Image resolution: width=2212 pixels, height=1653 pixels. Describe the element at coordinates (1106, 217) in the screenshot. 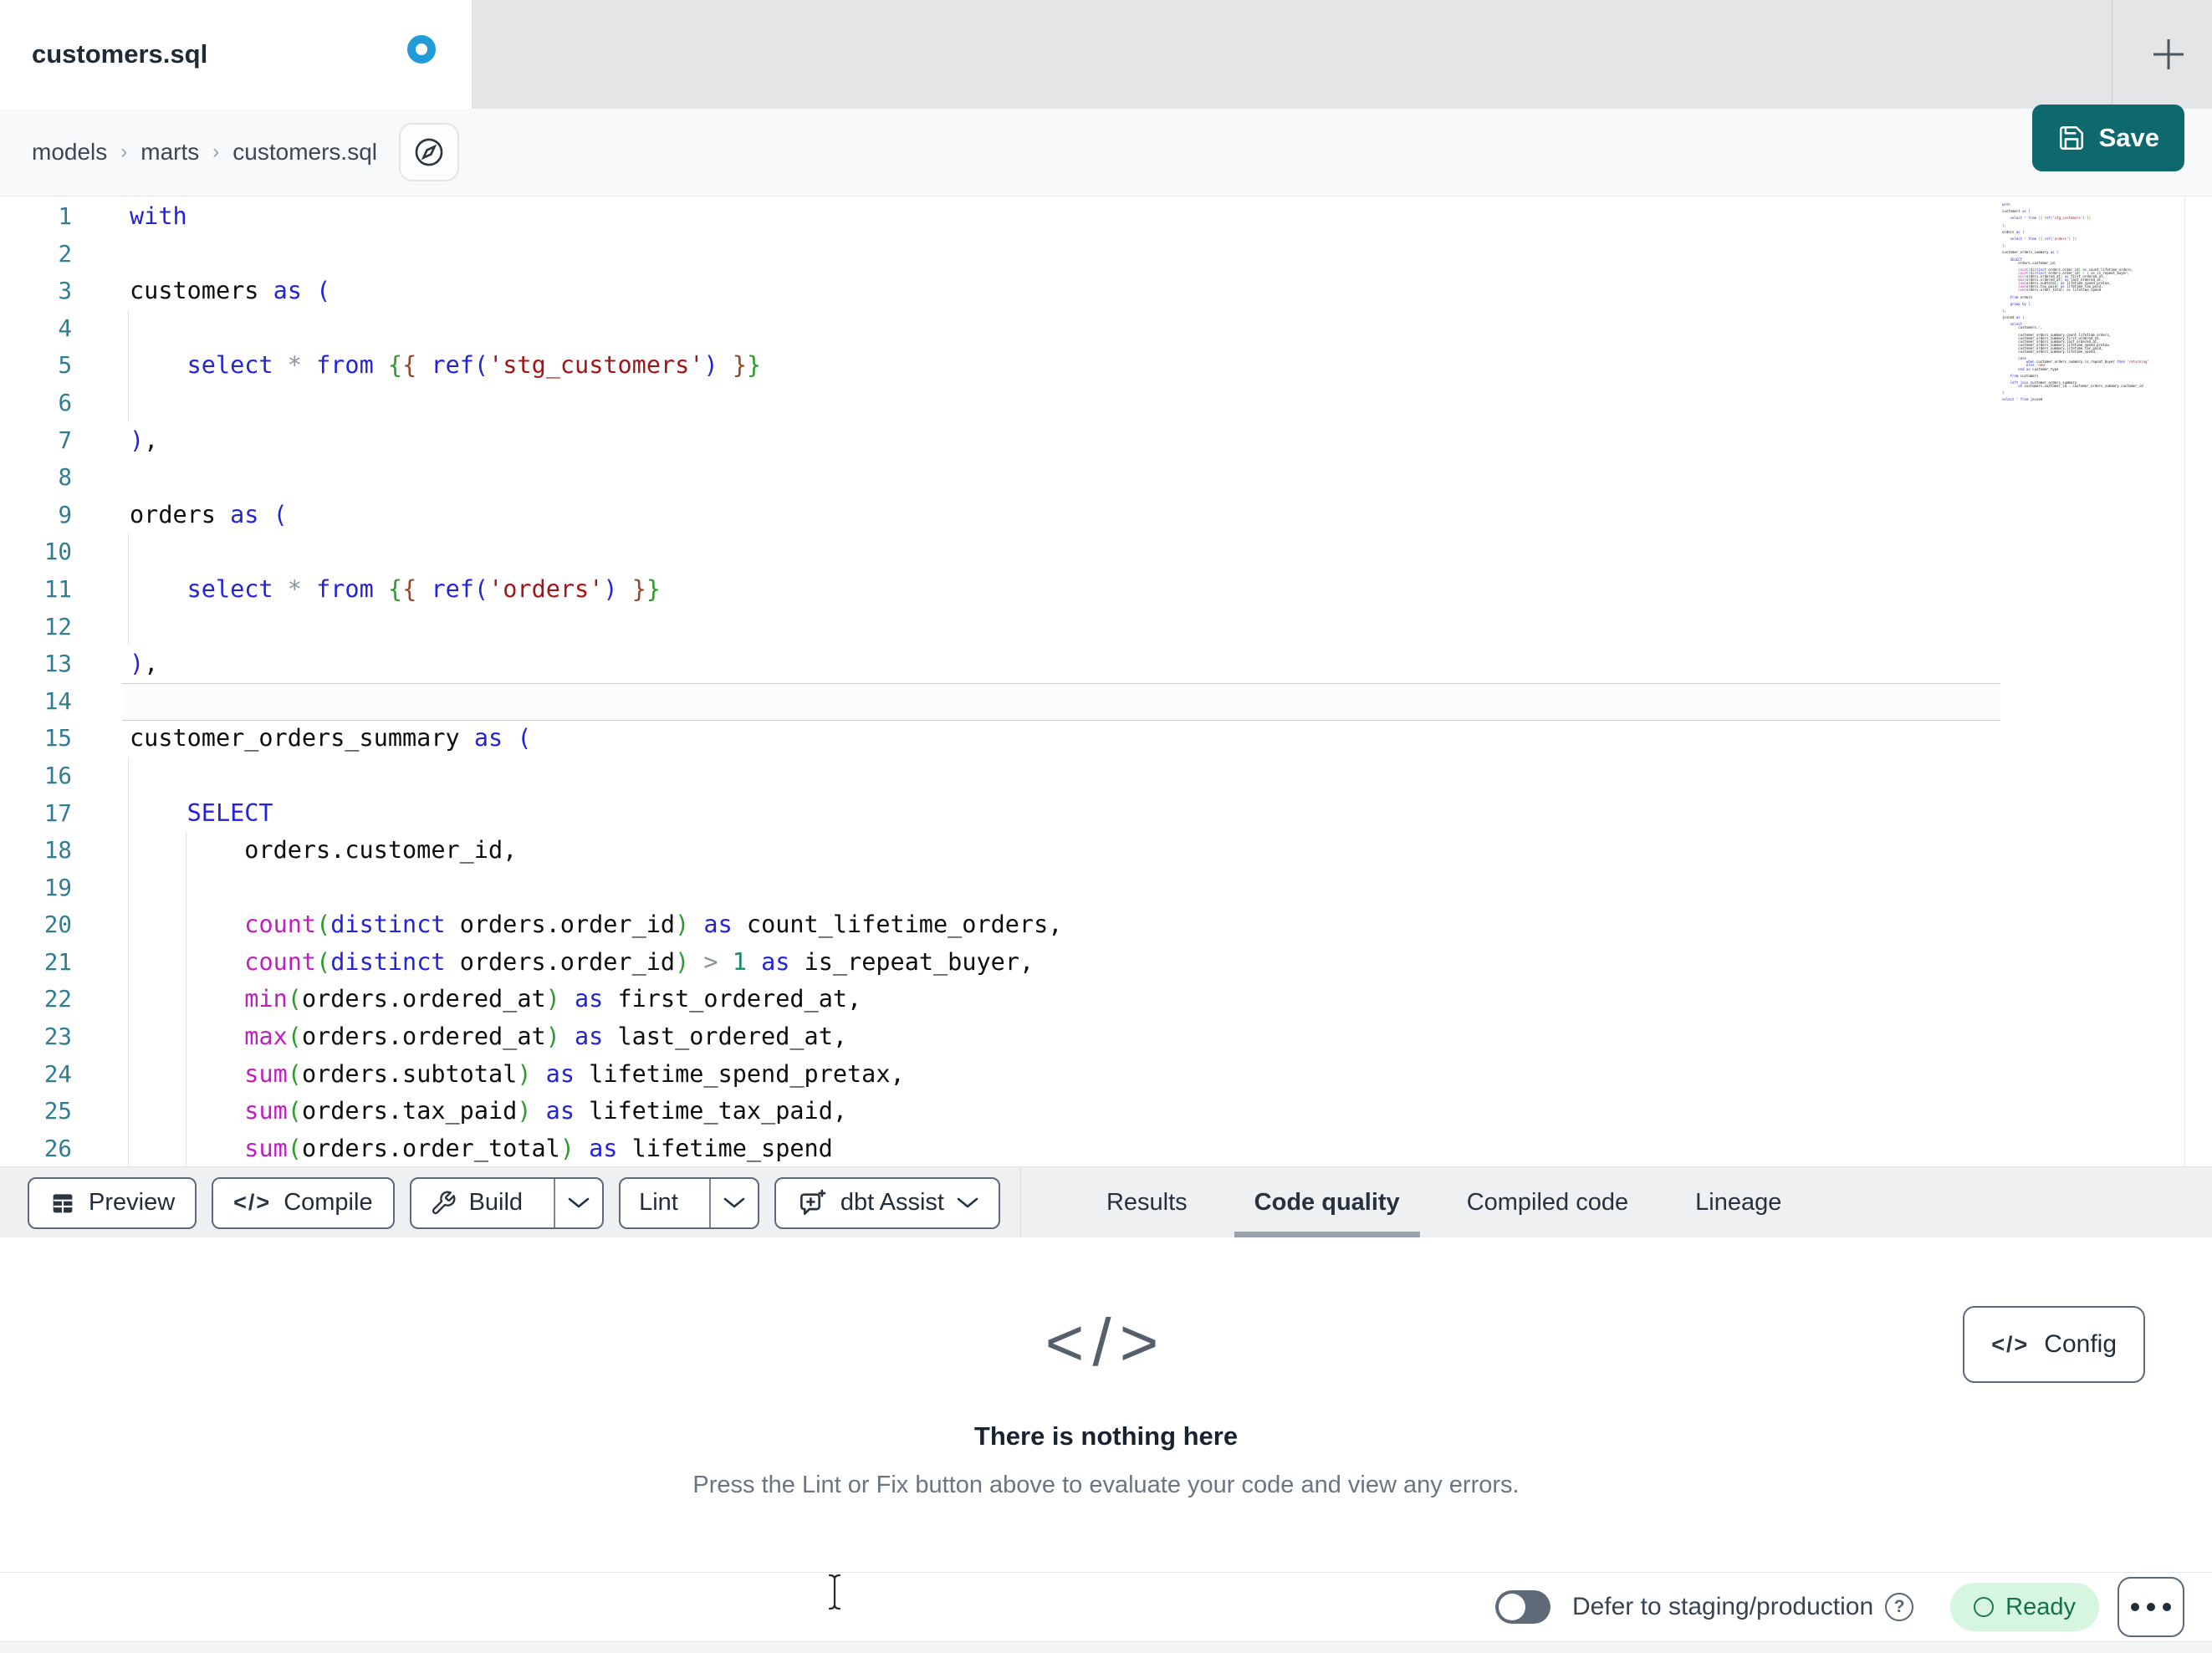

I see `code-line: 1 with` at that location.